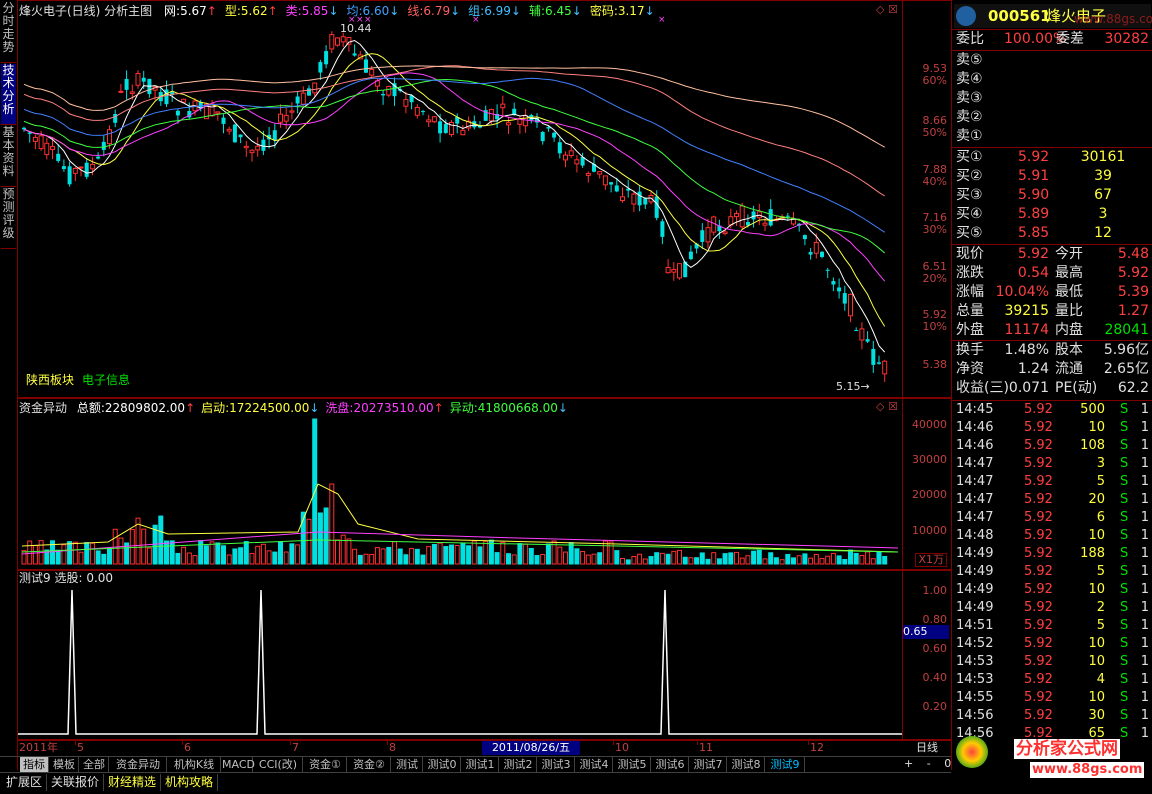  Describe the element at coordinates (1052, 643) in the screenshot. I see `tick-row: 14:52 5.92 10 S 1` at that location.